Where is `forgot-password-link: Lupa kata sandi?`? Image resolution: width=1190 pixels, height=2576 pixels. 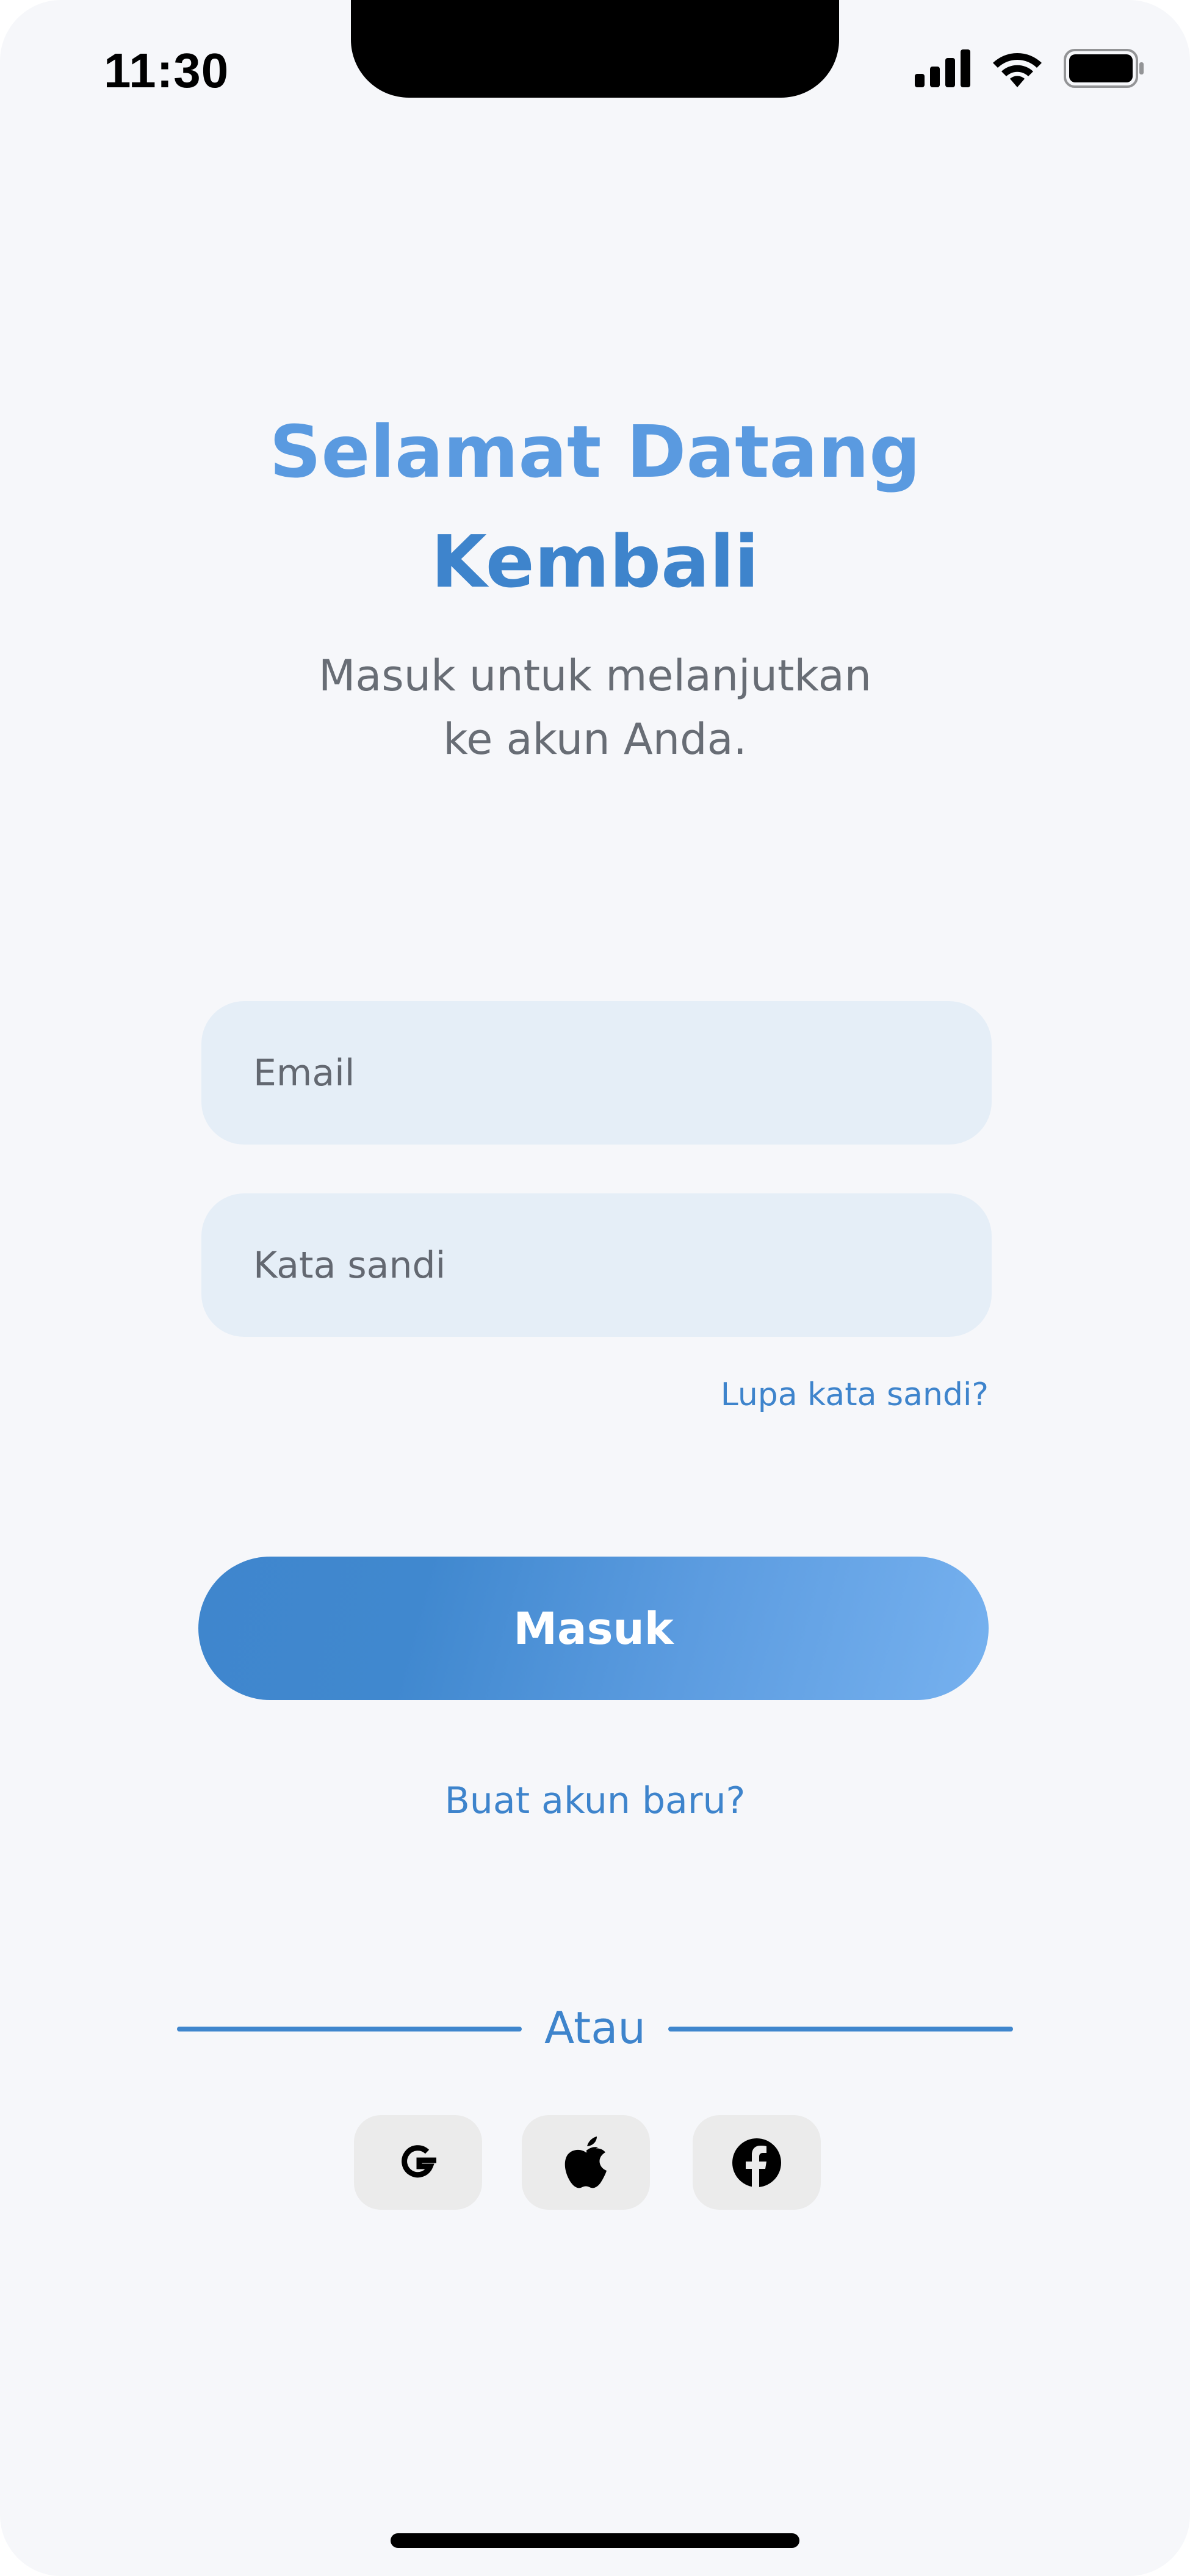
forgot-password-link: Lupa kata sandi? is located at coordinates (855, 1395).